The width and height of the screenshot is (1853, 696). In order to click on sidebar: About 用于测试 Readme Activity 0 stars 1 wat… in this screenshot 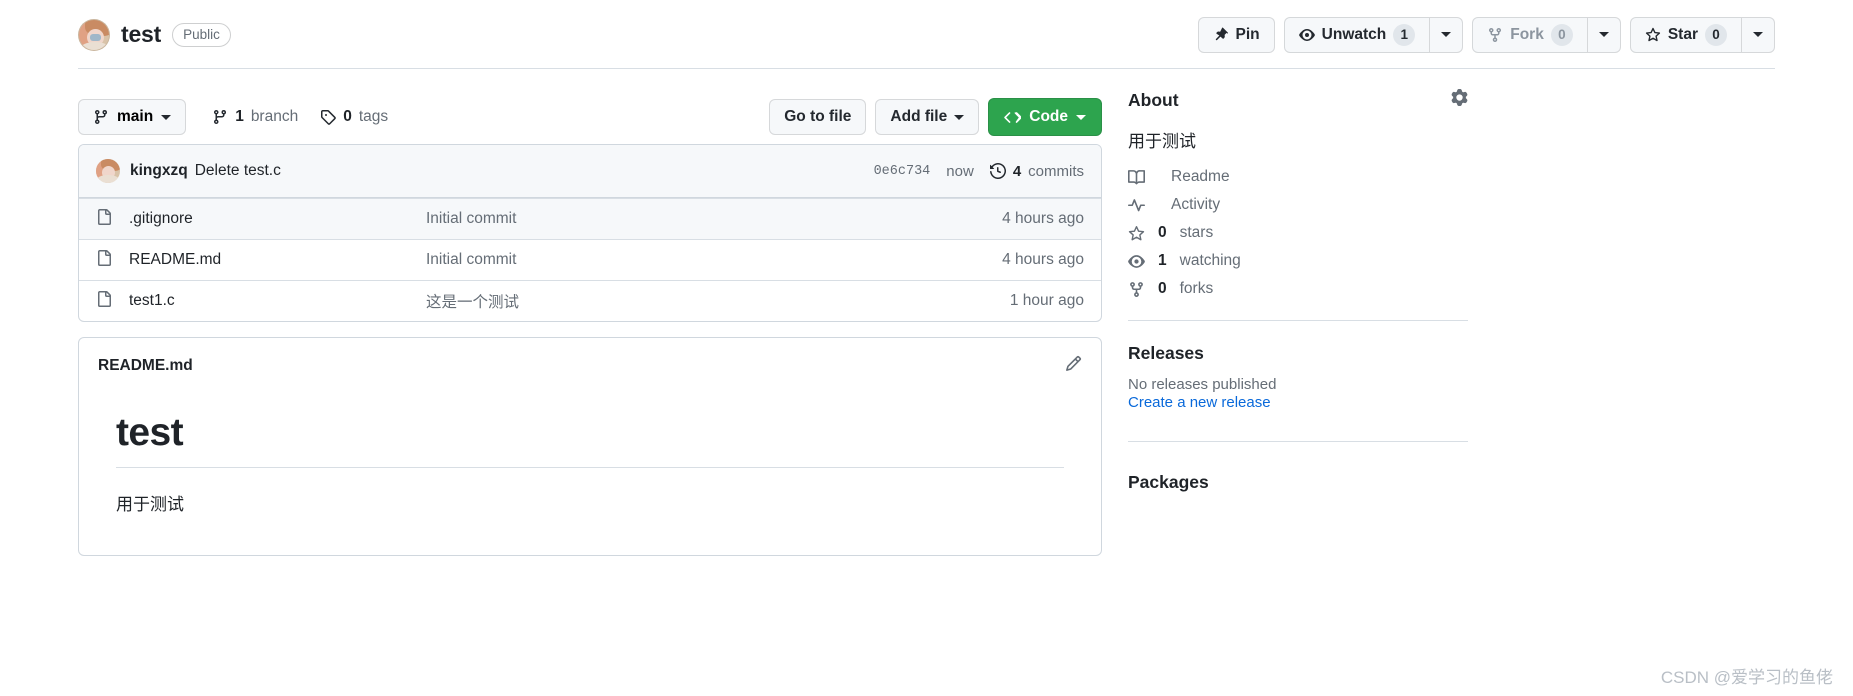, I will do `click(1298, 312)`.